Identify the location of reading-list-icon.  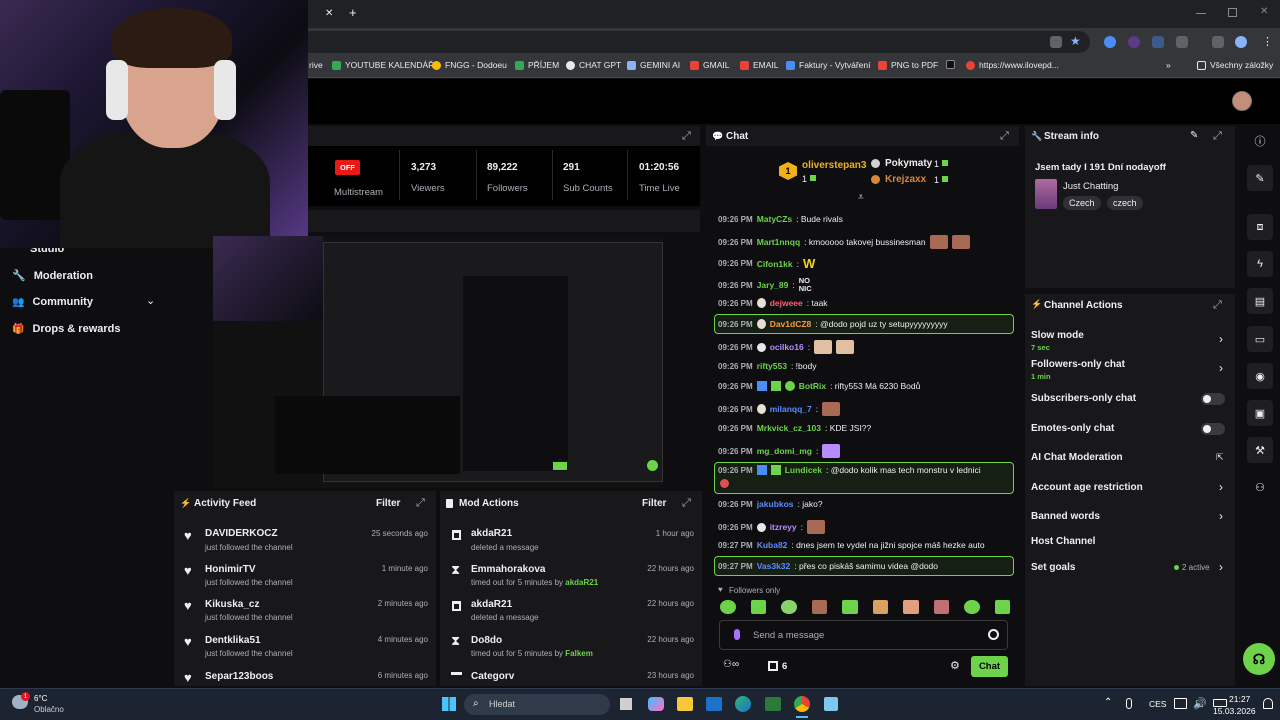
(1218, 42).